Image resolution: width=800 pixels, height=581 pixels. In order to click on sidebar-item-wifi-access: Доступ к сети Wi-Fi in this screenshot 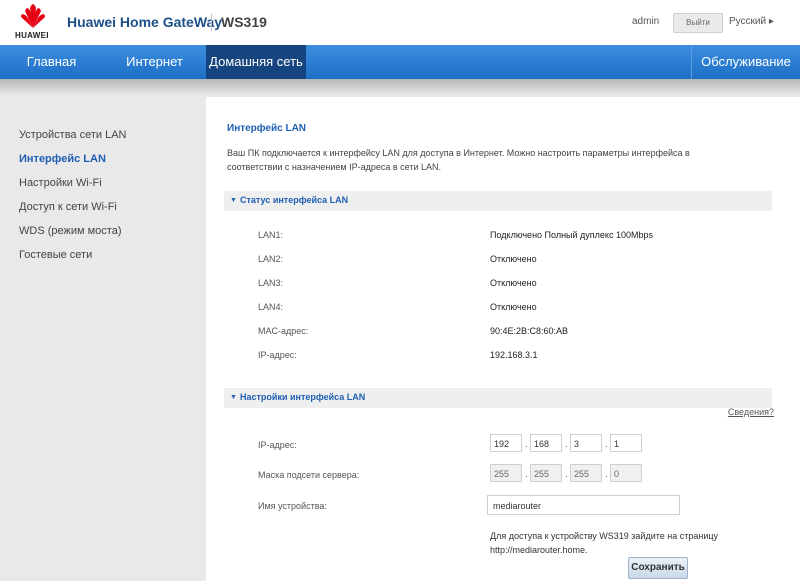, I will do `click(68, 207)`.